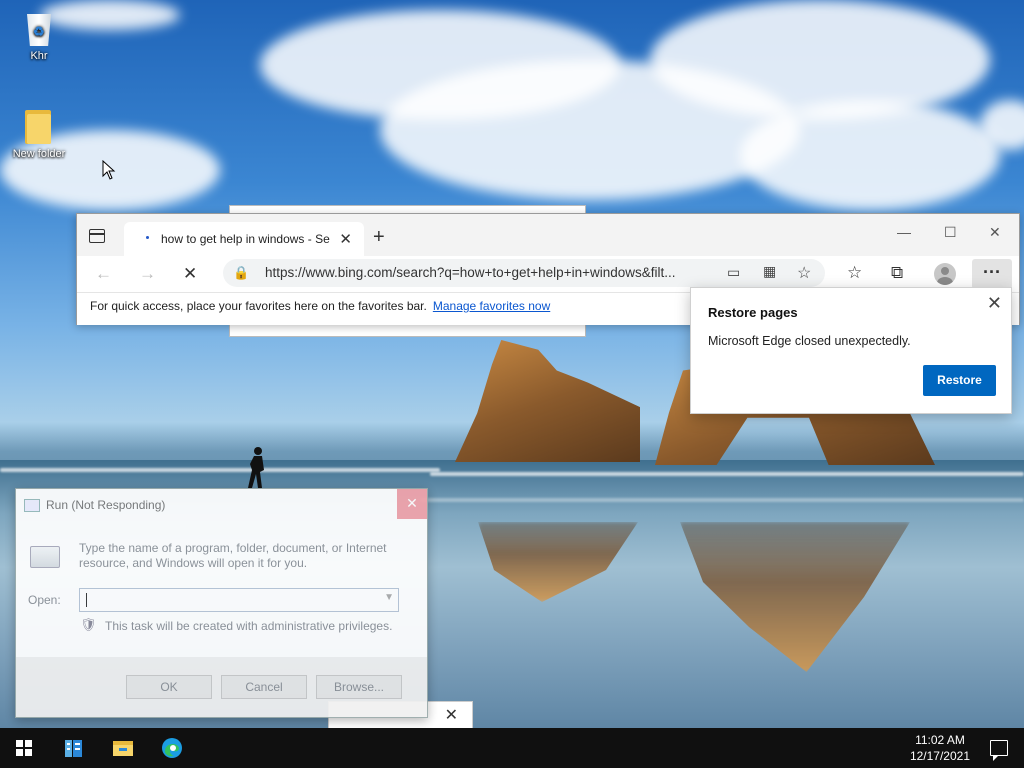  I want to click on loading-dot-icon, so click(147, 237).